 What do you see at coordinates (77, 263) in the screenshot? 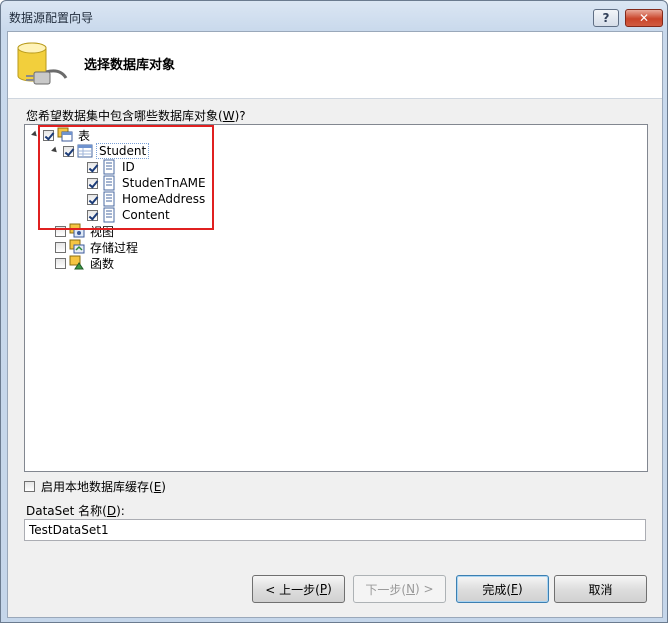
I see `functions-icon` at bounding box center [77, 263].